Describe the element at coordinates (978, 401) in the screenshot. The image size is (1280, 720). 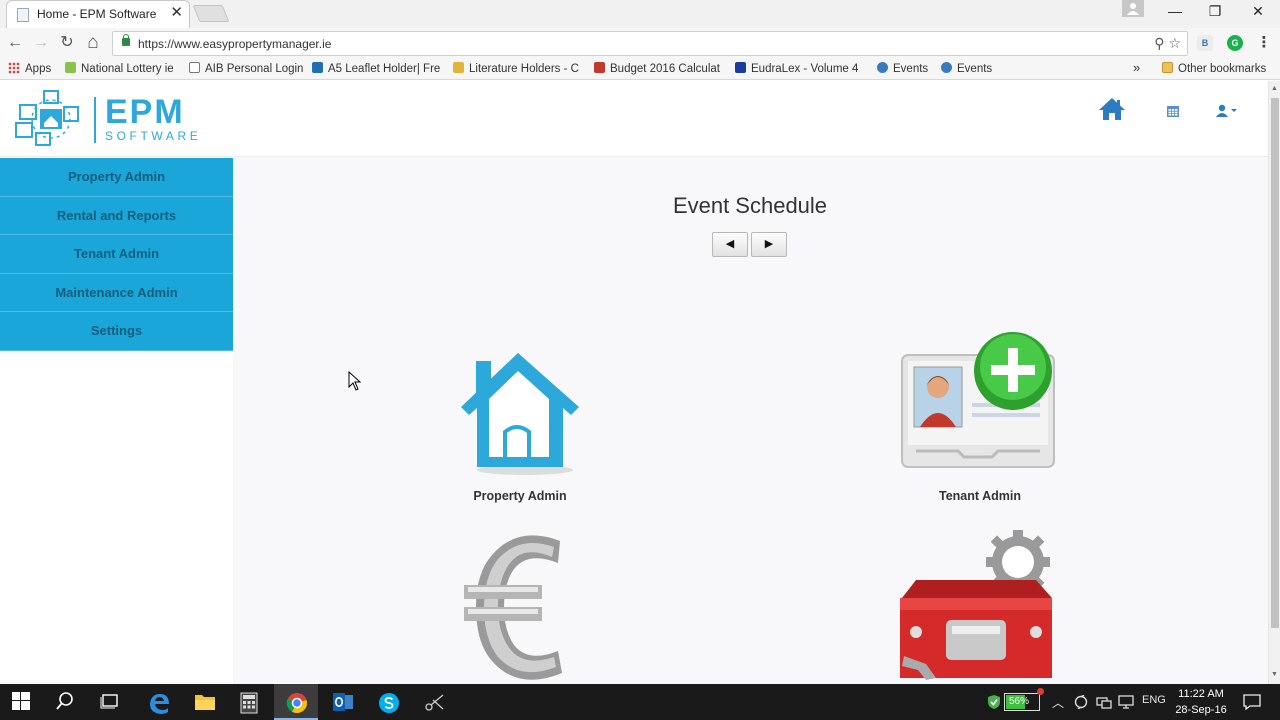
I see `tenant-card-icon` at that location.